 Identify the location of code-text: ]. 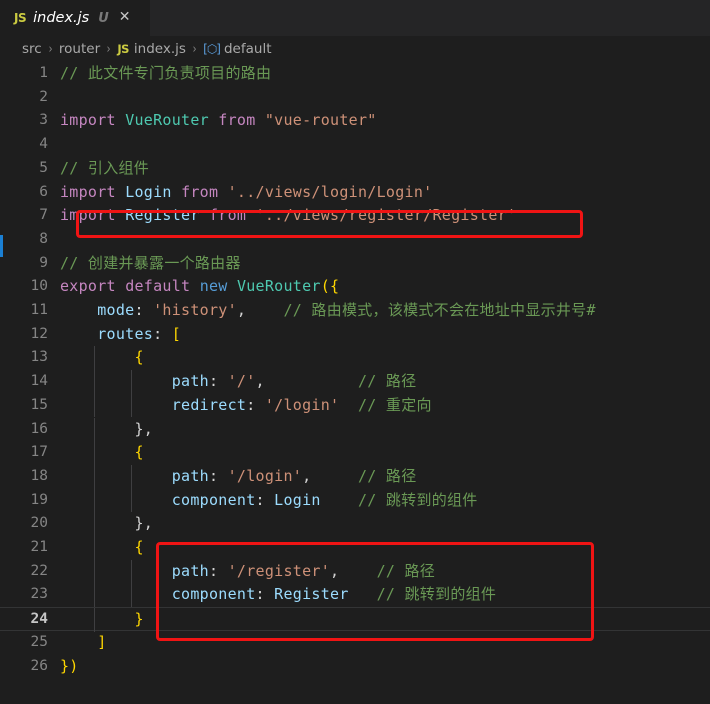
(102, 641).